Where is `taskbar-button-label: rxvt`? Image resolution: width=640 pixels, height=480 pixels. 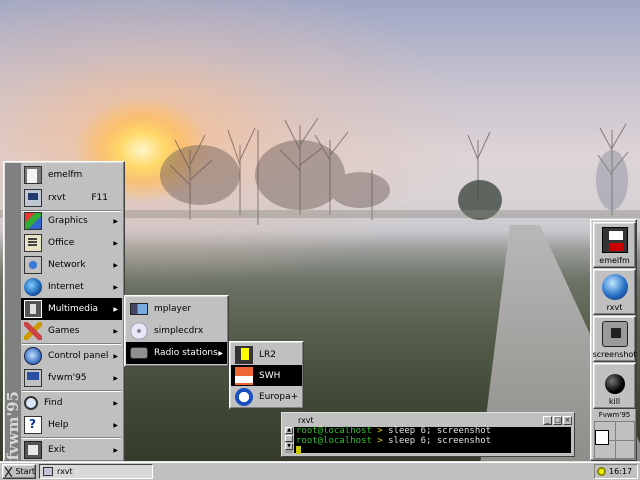
taskbar-button-label: rxvt is located at coordinates (65, 471).